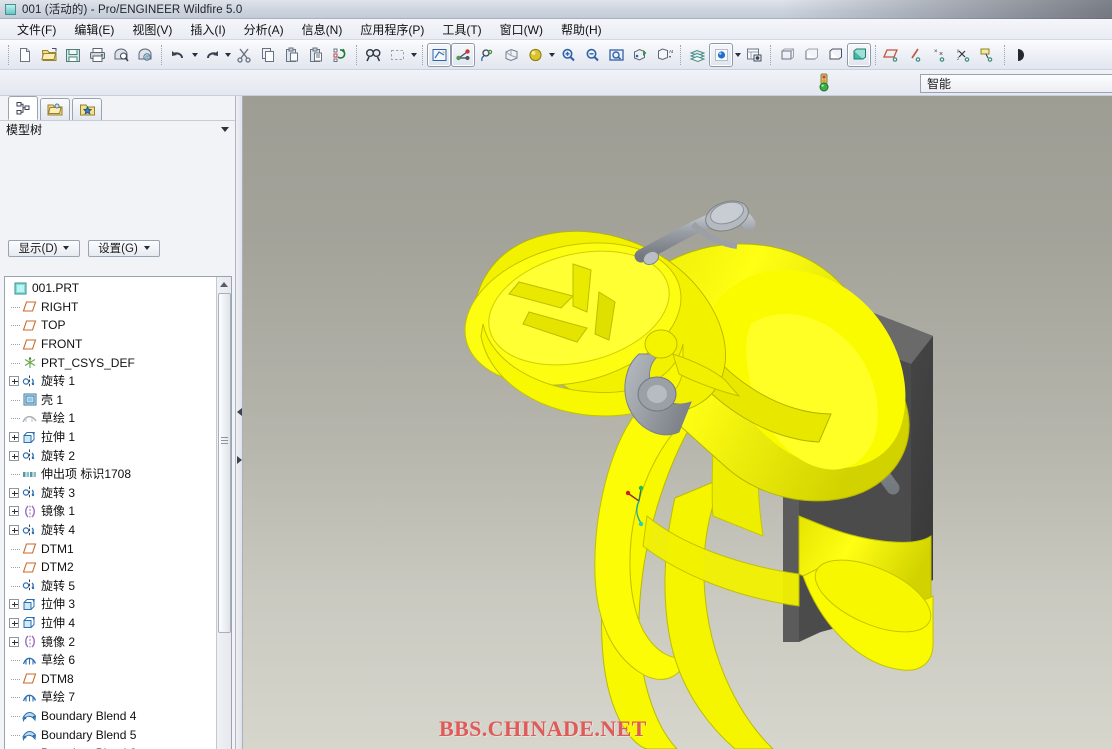  What do you see at coordinates (521, 29) in the screenshot?
I see `menu-window: 窗口(W)` at bounding box center [521, 29].